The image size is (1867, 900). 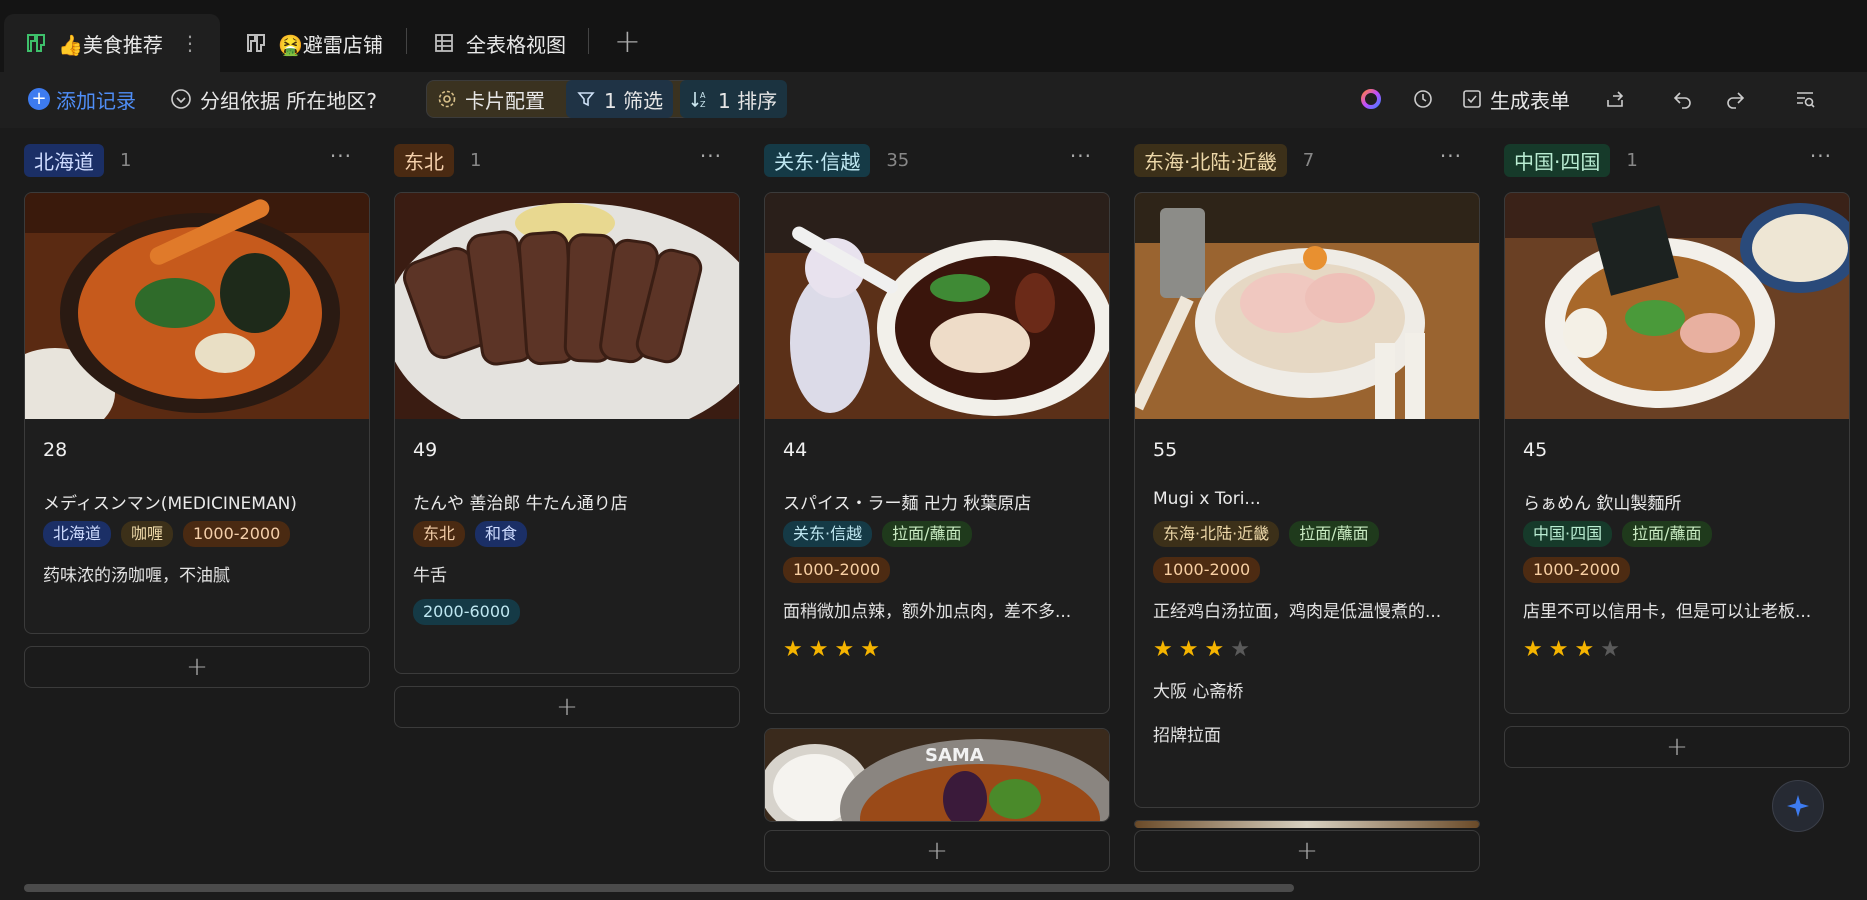 I want to click on column-count: 1, so click(x=476, y=160).